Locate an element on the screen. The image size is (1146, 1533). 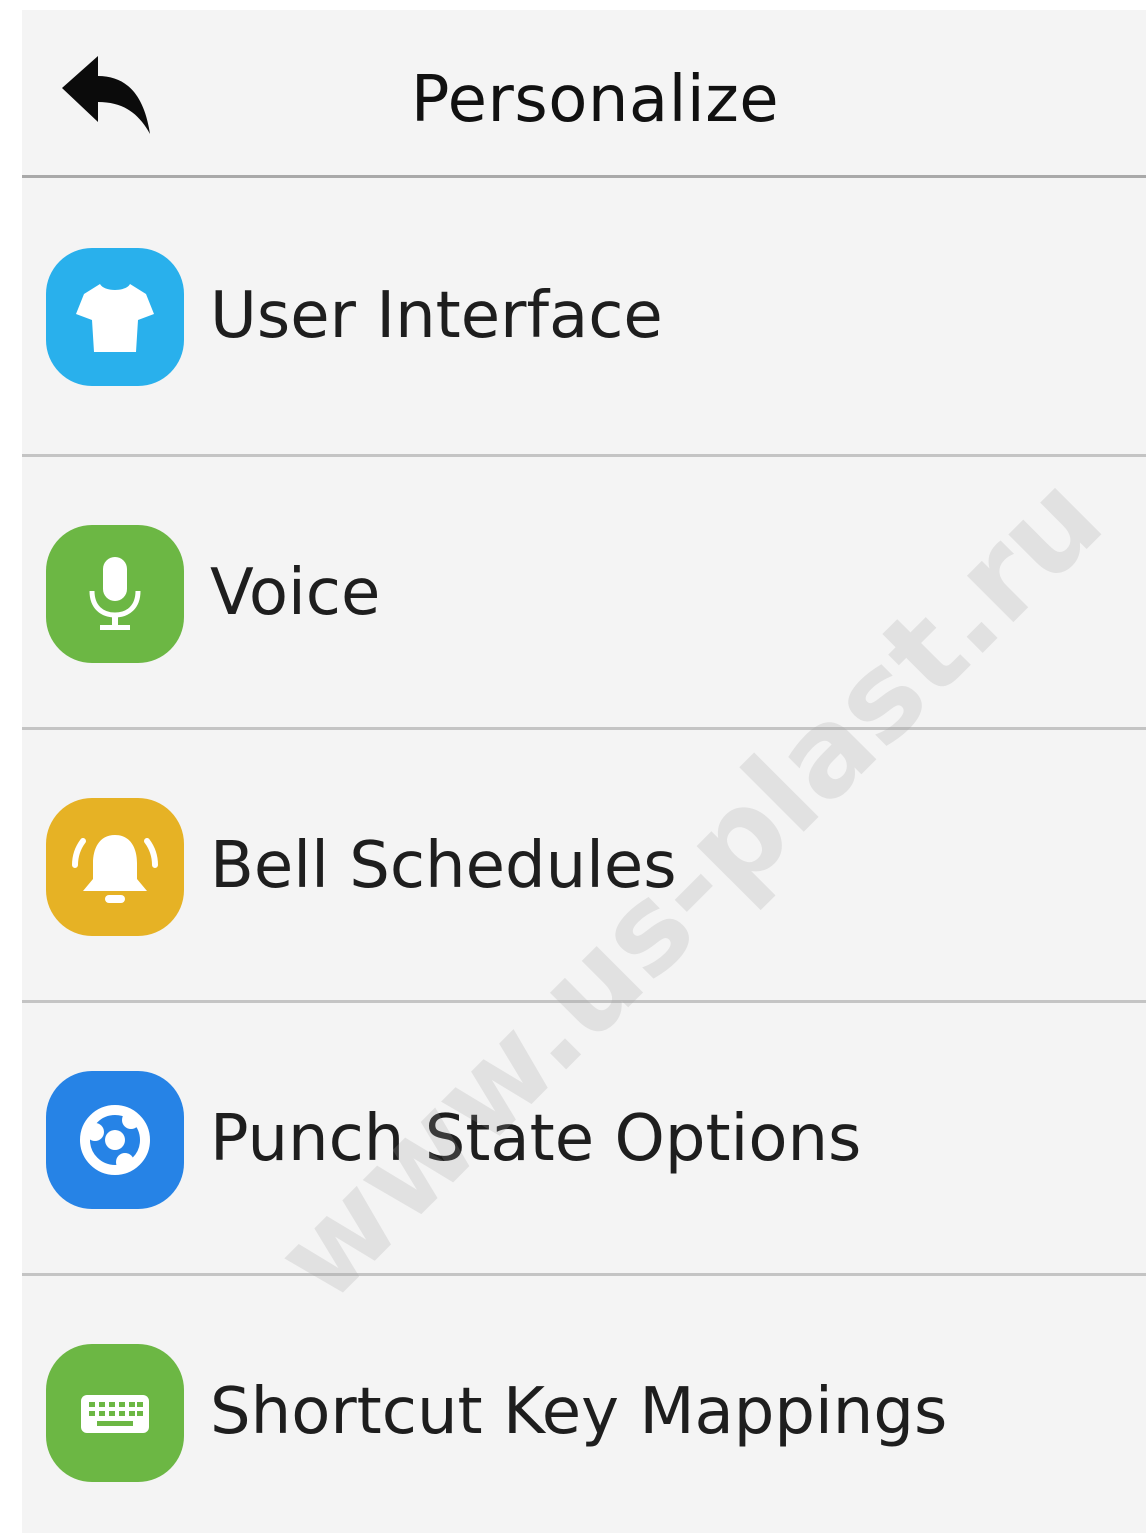
menu-item-label: Punch State Options is located at coordinates (536, 1139).